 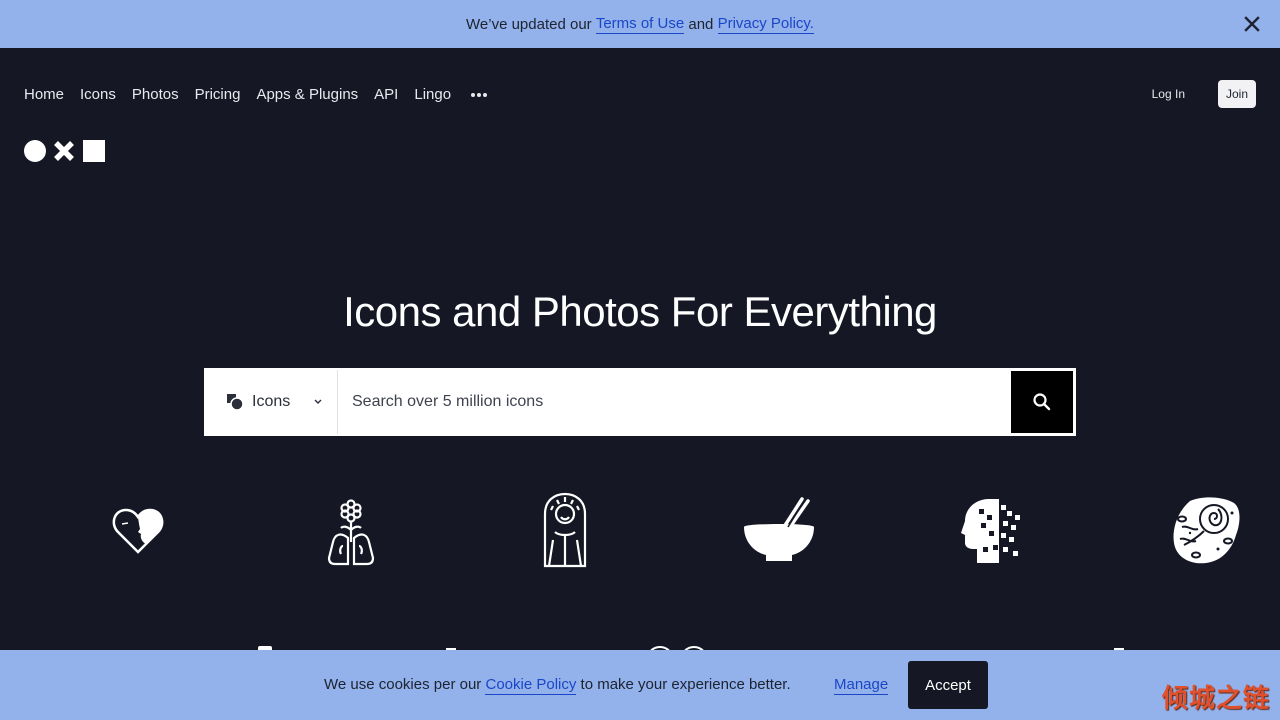 I want to click on logo-square-icon, so click(x=94, y=151).